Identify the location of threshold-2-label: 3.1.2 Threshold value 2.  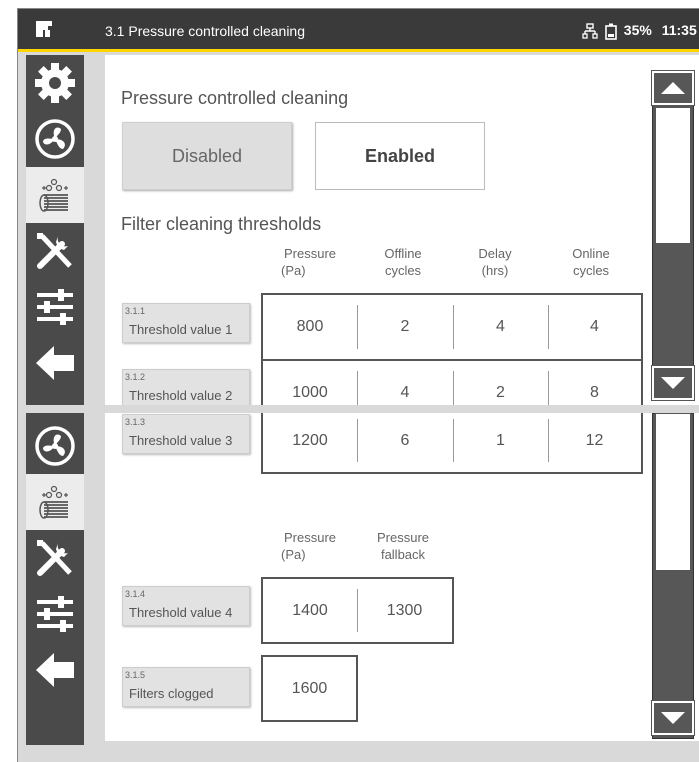
(186, 387).